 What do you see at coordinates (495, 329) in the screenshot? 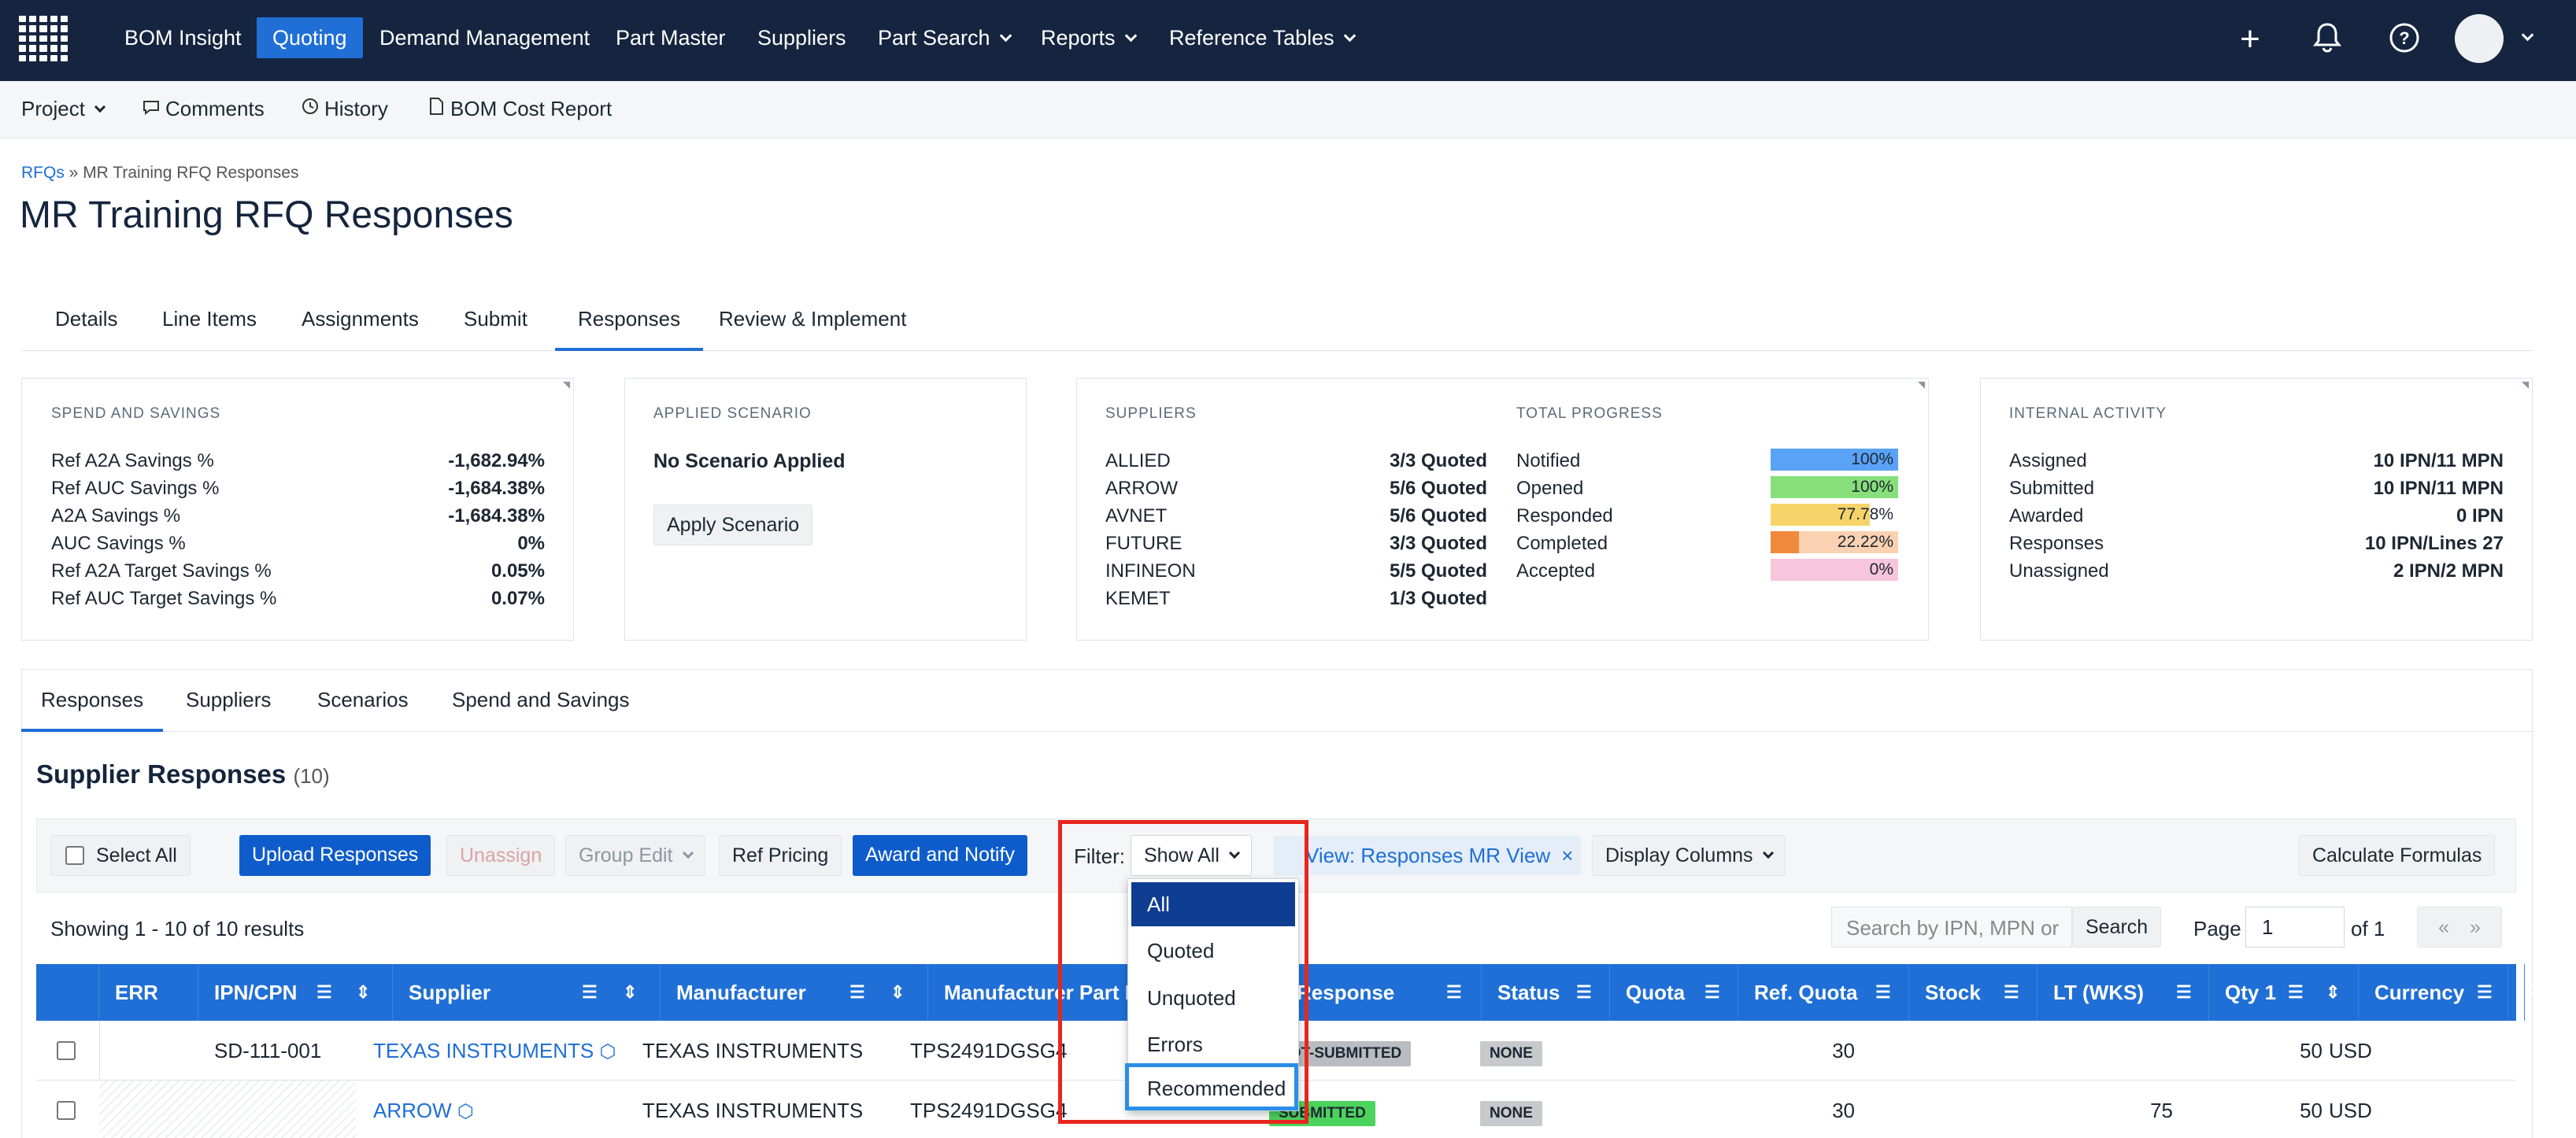
I see `tab-submit: Submit` at bounding box center [495, 329].